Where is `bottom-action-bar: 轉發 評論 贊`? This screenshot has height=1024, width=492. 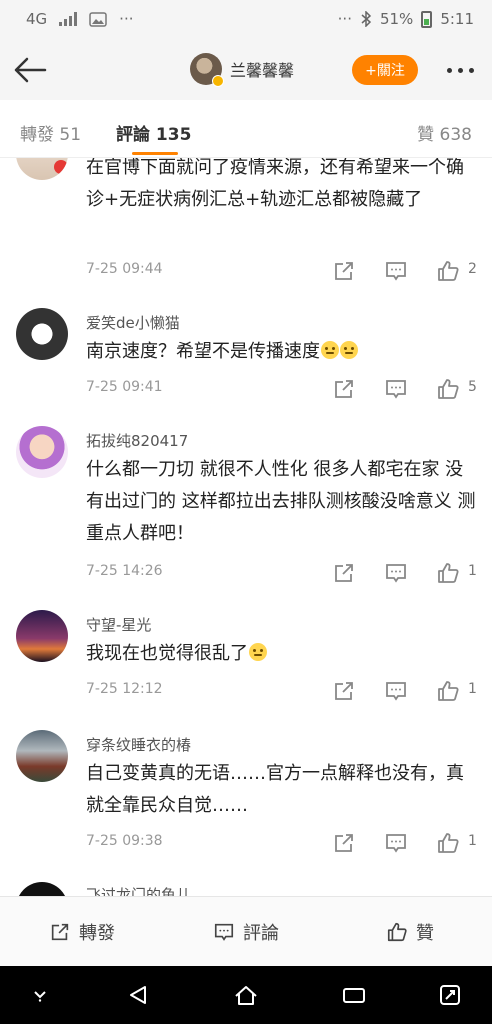 bottom-action-bar: 轉發 評論 贊 is located at coordinates (246, 931).